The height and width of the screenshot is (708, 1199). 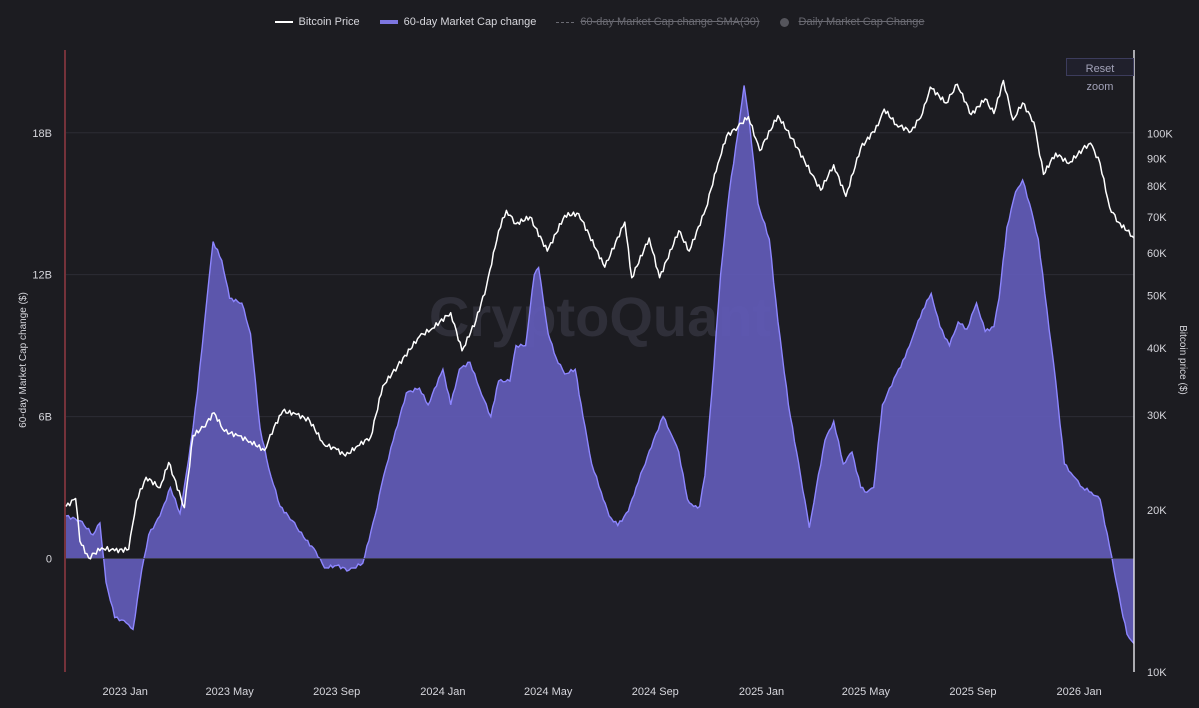 What do you see at coordinates (1157, 254) in the screenshot?
I see `right-tick-label: 60K` at bounding box center [1157, 254].